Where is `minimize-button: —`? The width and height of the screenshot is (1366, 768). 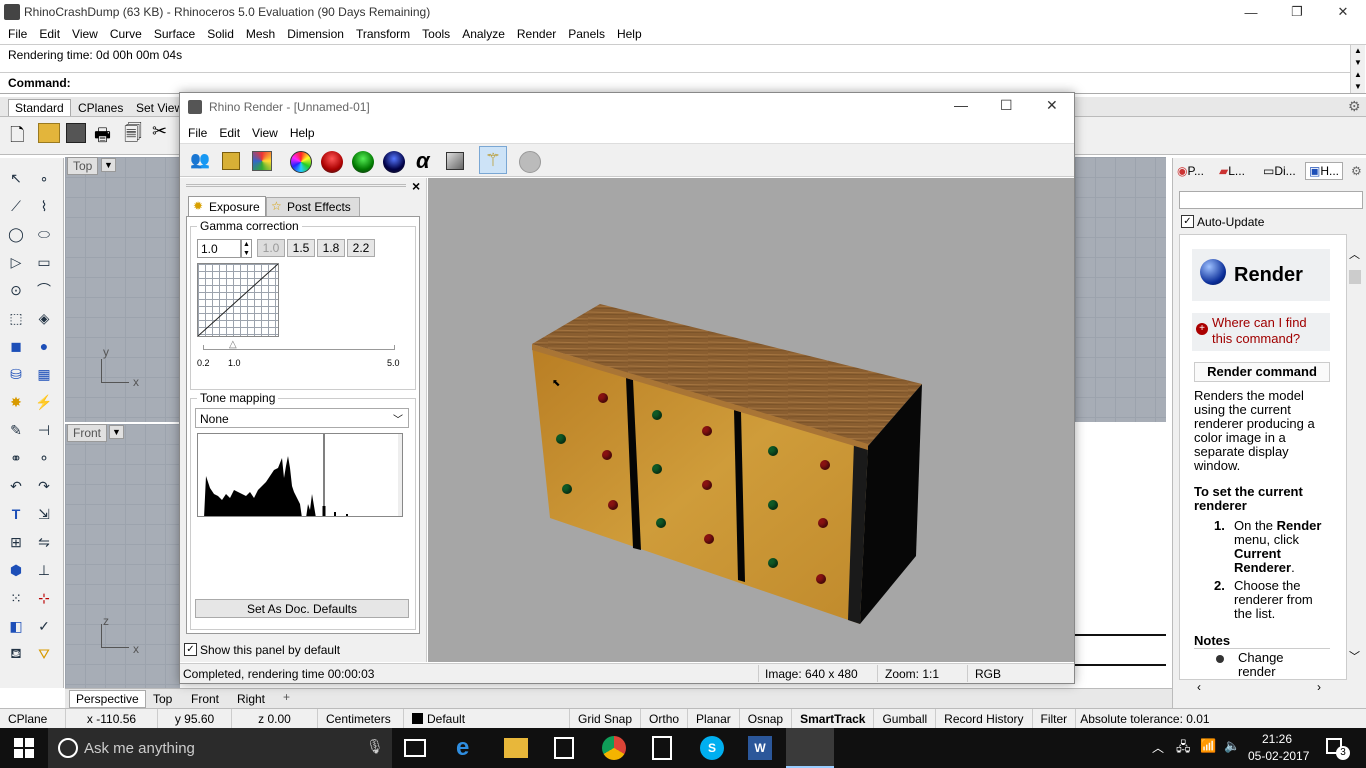 minimize-button: — is located at coordinates (1251, 12).